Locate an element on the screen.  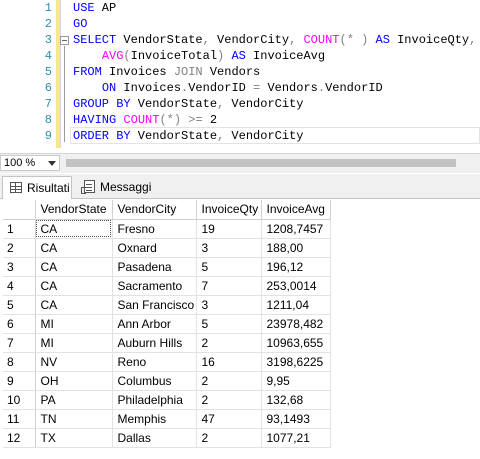
cell-vendorcity: Philadelphia is located at coordinates (154, 400).